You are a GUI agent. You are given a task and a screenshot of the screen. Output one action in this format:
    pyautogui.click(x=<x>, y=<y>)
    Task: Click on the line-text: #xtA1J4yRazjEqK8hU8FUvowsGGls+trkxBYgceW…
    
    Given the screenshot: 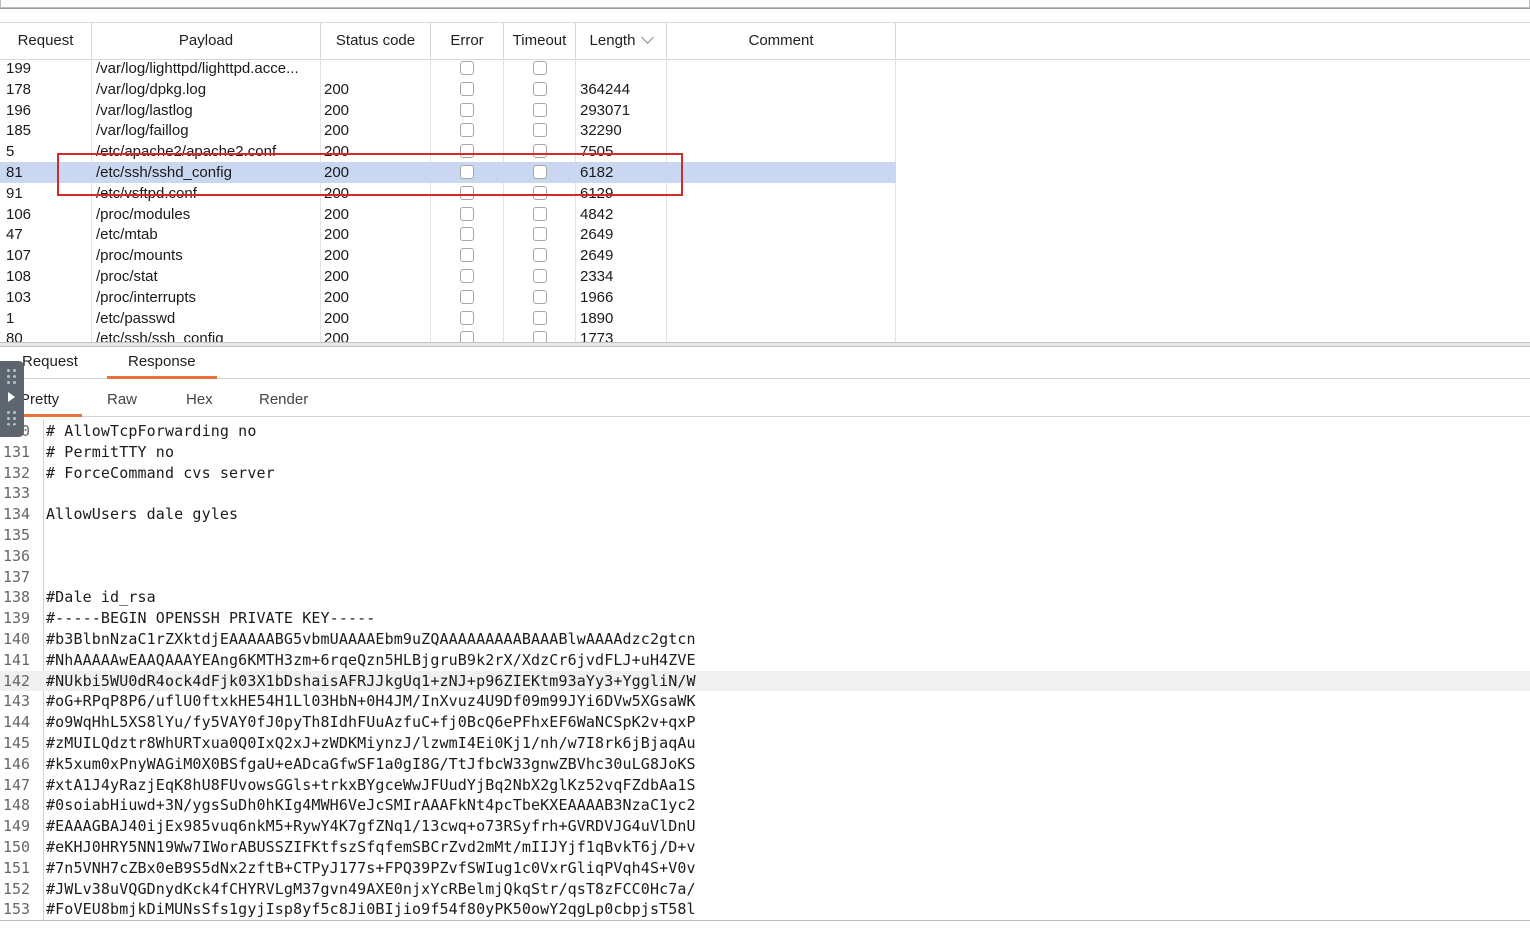 What is the action you would take?
    pyautogui.click(x=371, y=784)
    